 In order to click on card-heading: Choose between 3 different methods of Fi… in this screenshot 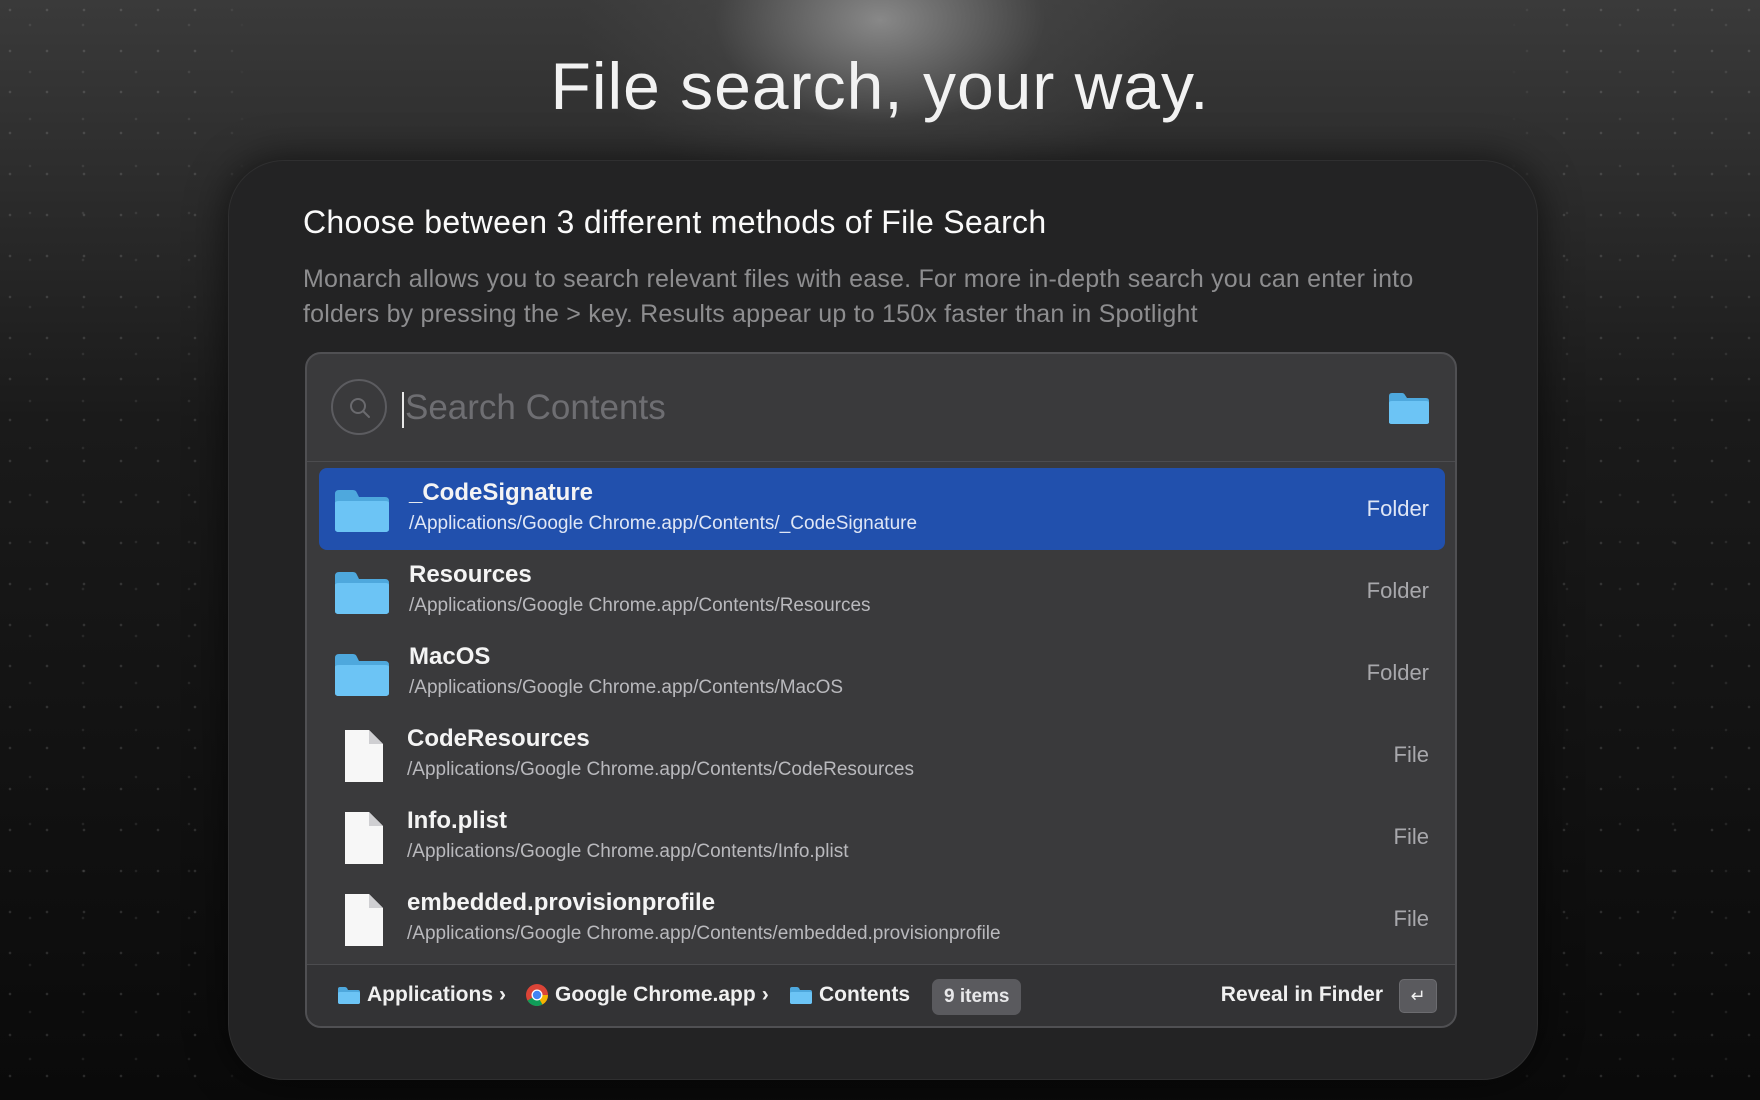, I will do `click(675, 222)`.